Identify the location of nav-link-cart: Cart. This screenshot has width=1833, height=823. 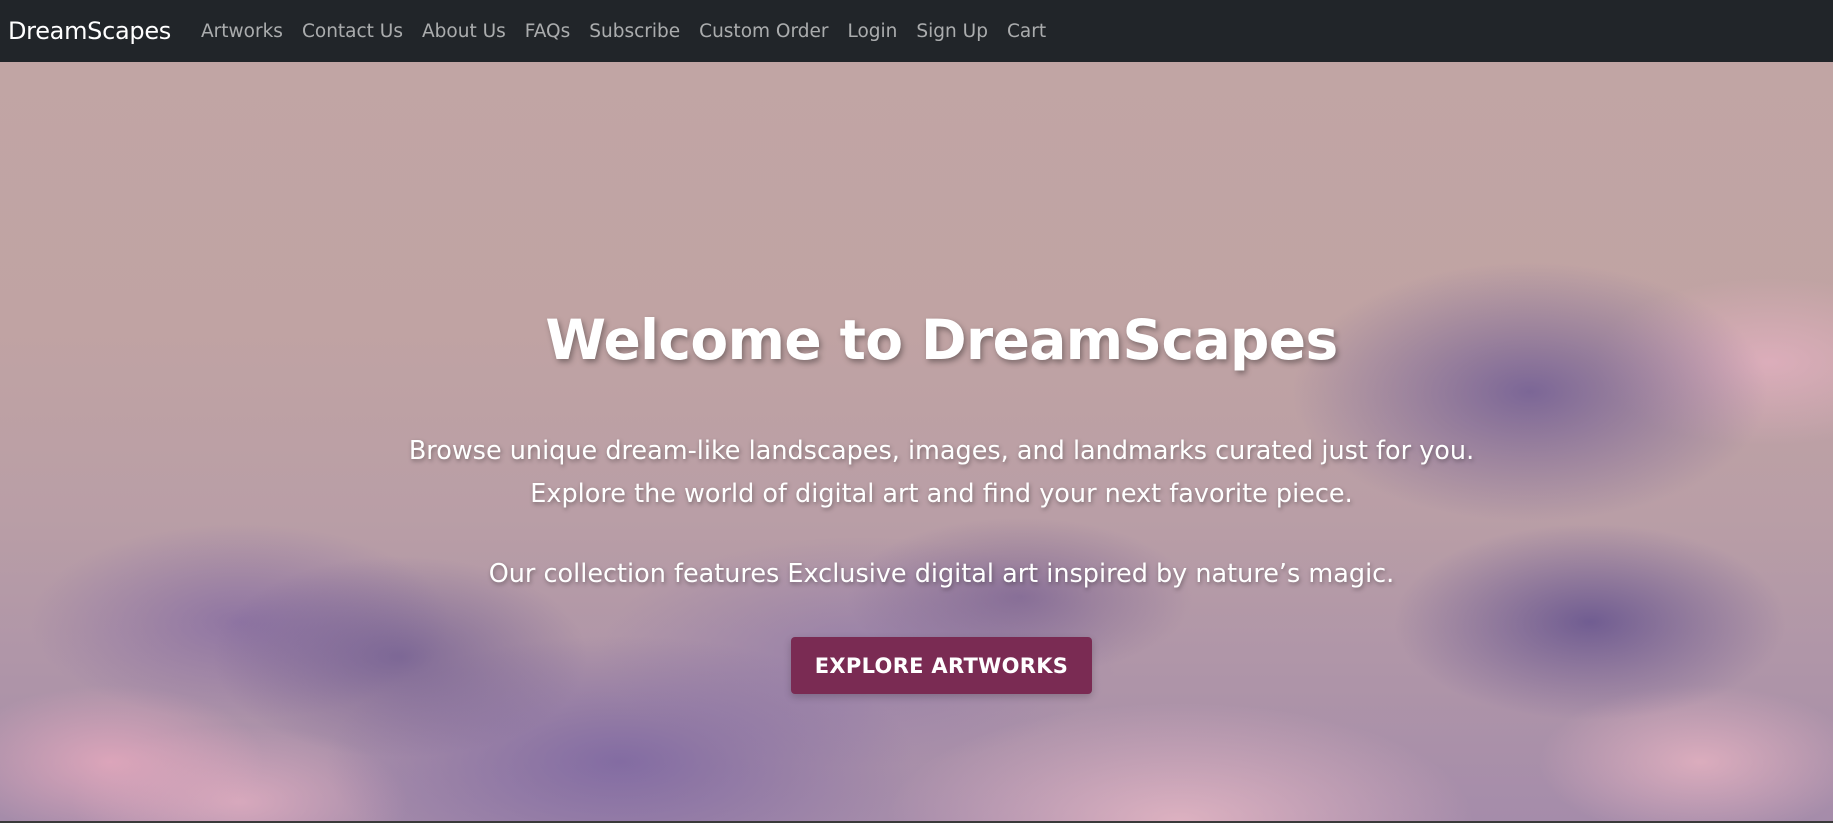
(1026, 31).